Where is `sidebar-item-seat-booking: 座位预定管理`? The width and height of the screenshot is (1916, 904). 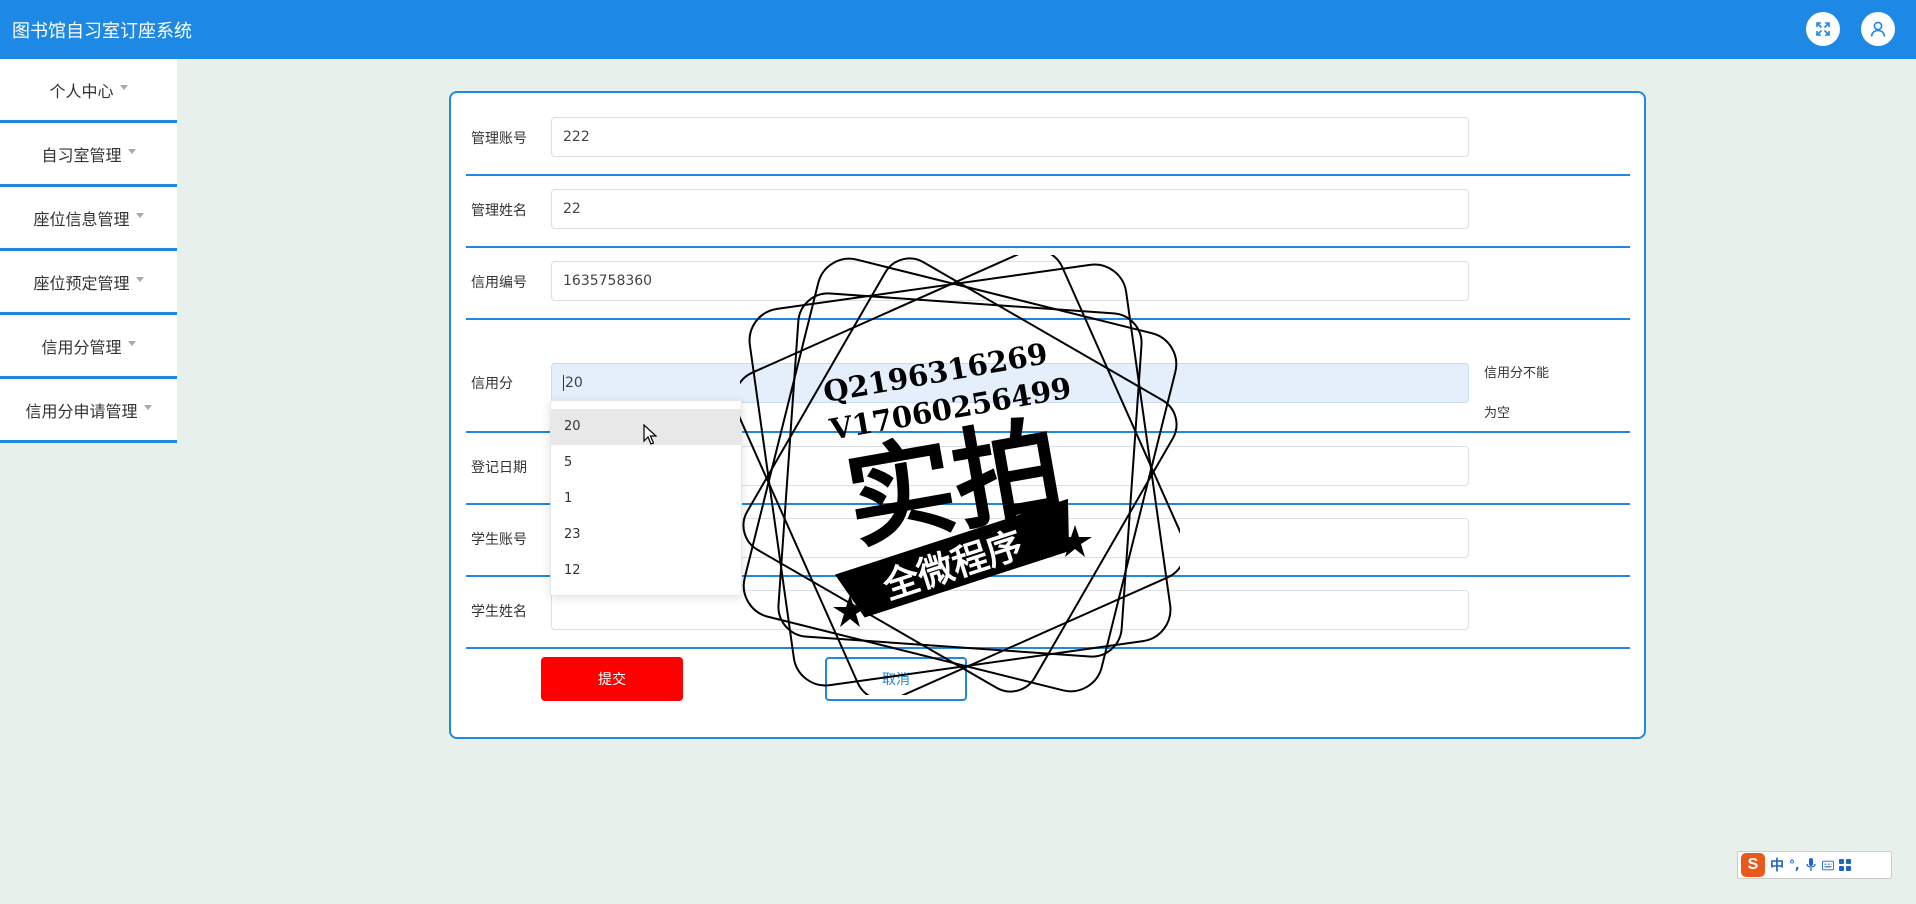
sidebar-item-seat-booking: 座位预定管理 is located at coordinates (88, 283).